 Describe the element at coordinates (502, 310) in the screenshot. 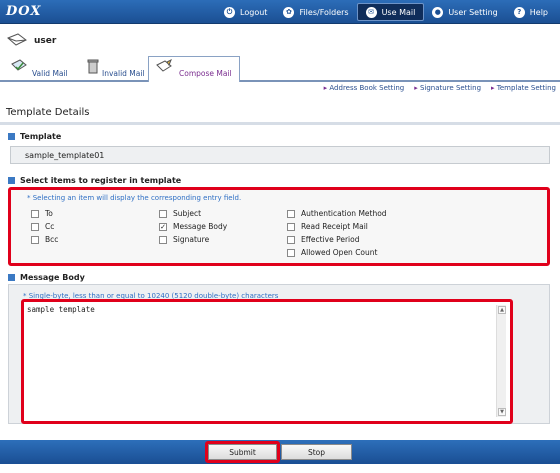

I see `scroll-up-icon: ▲` at that location.